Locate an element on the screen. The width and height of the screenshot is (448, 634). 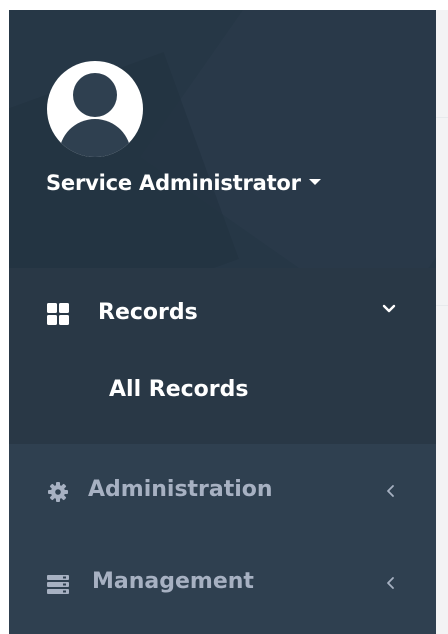
sidebar-item-label: Management is located at coordinates (173, 581).